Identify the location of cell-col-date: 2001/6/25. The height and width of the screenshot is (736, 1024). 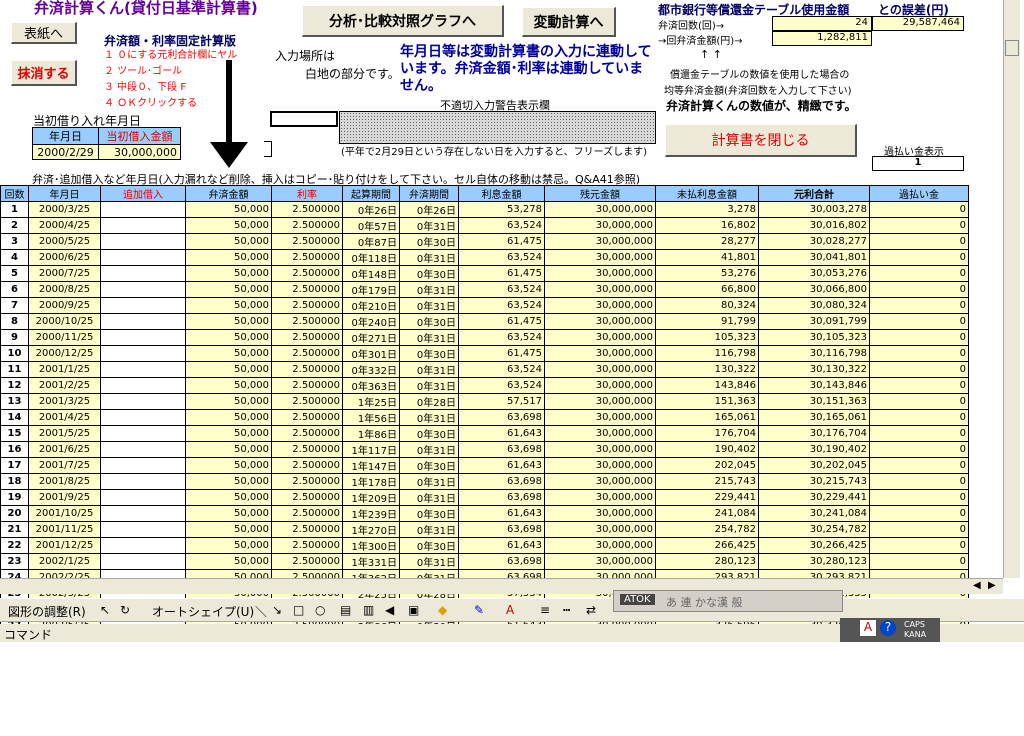
(64, 449).